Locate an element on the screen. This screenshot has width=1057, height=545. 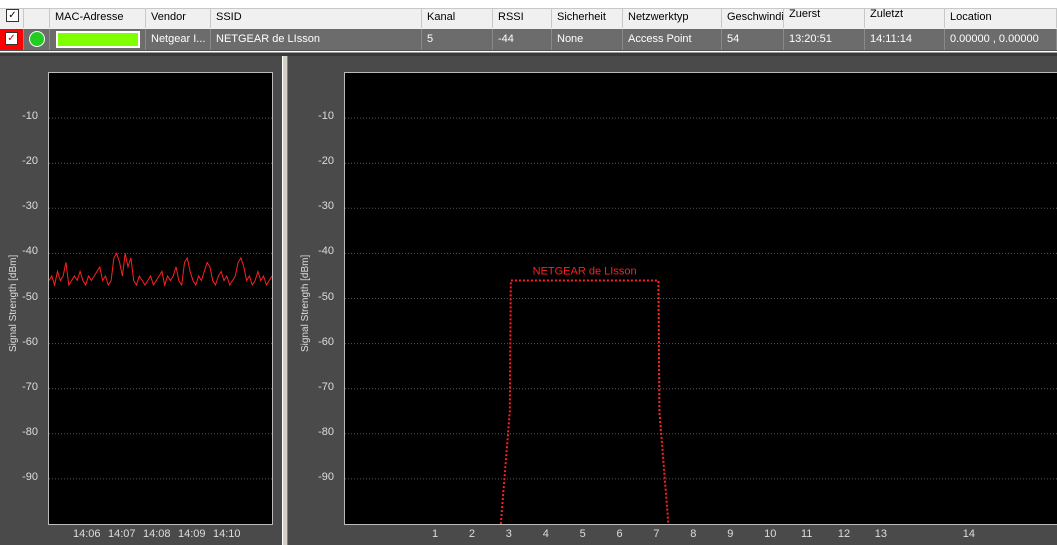
row-channel: 5 is located at coordinates (457, 39).